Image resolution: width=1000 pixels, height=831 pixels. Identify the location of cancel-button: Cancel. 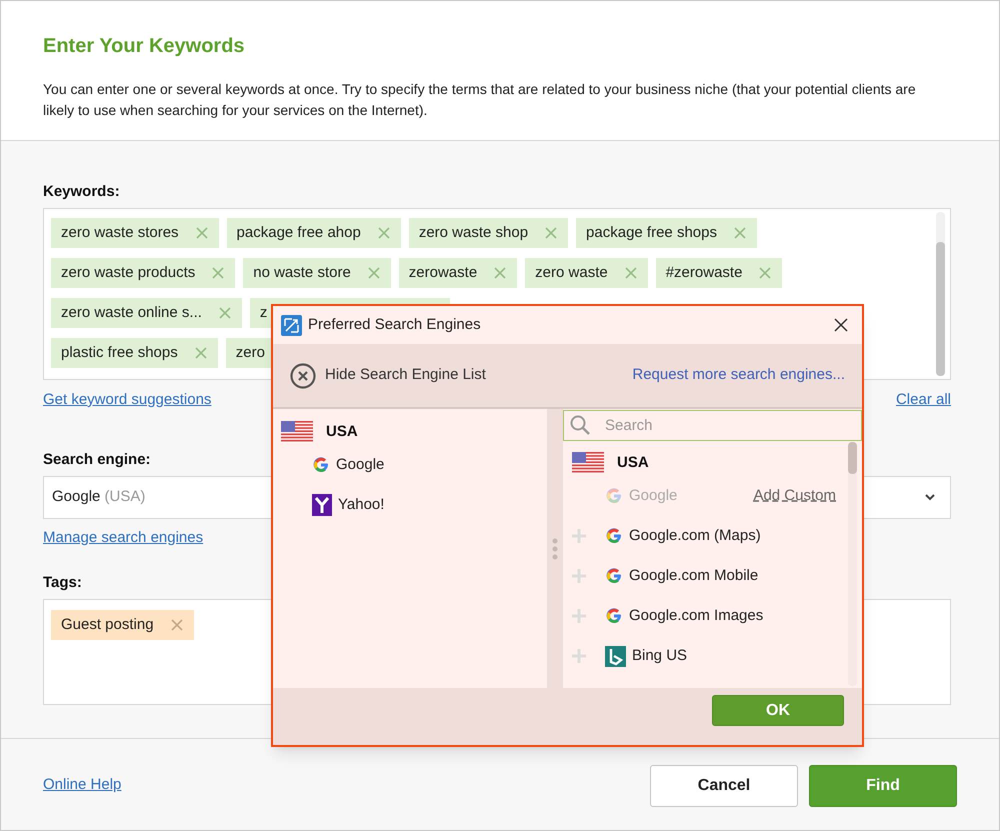
(724, 785).